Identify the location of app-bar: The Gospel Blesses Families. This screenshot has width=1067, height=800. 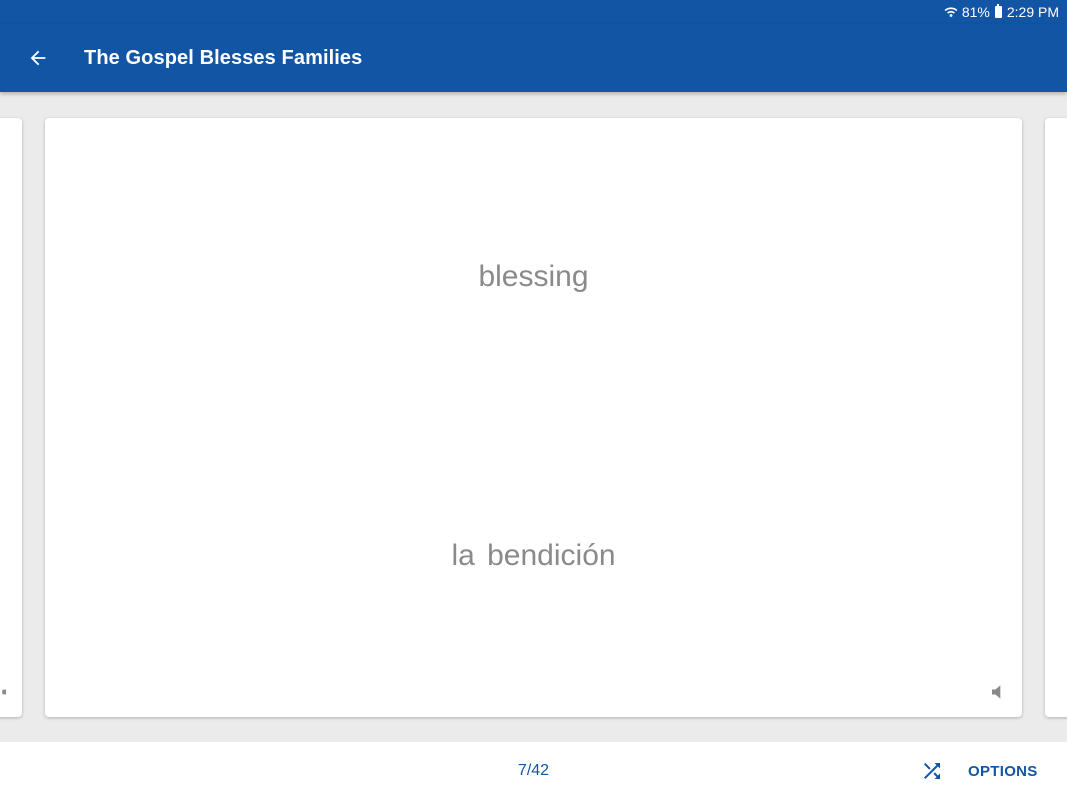
(533, 58).